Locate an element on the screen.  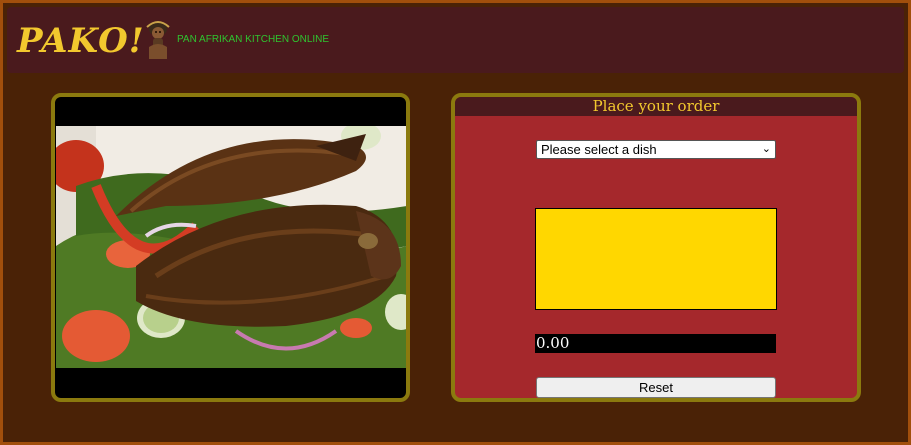
reset-button: Reset is located at coordinates (656, 387).